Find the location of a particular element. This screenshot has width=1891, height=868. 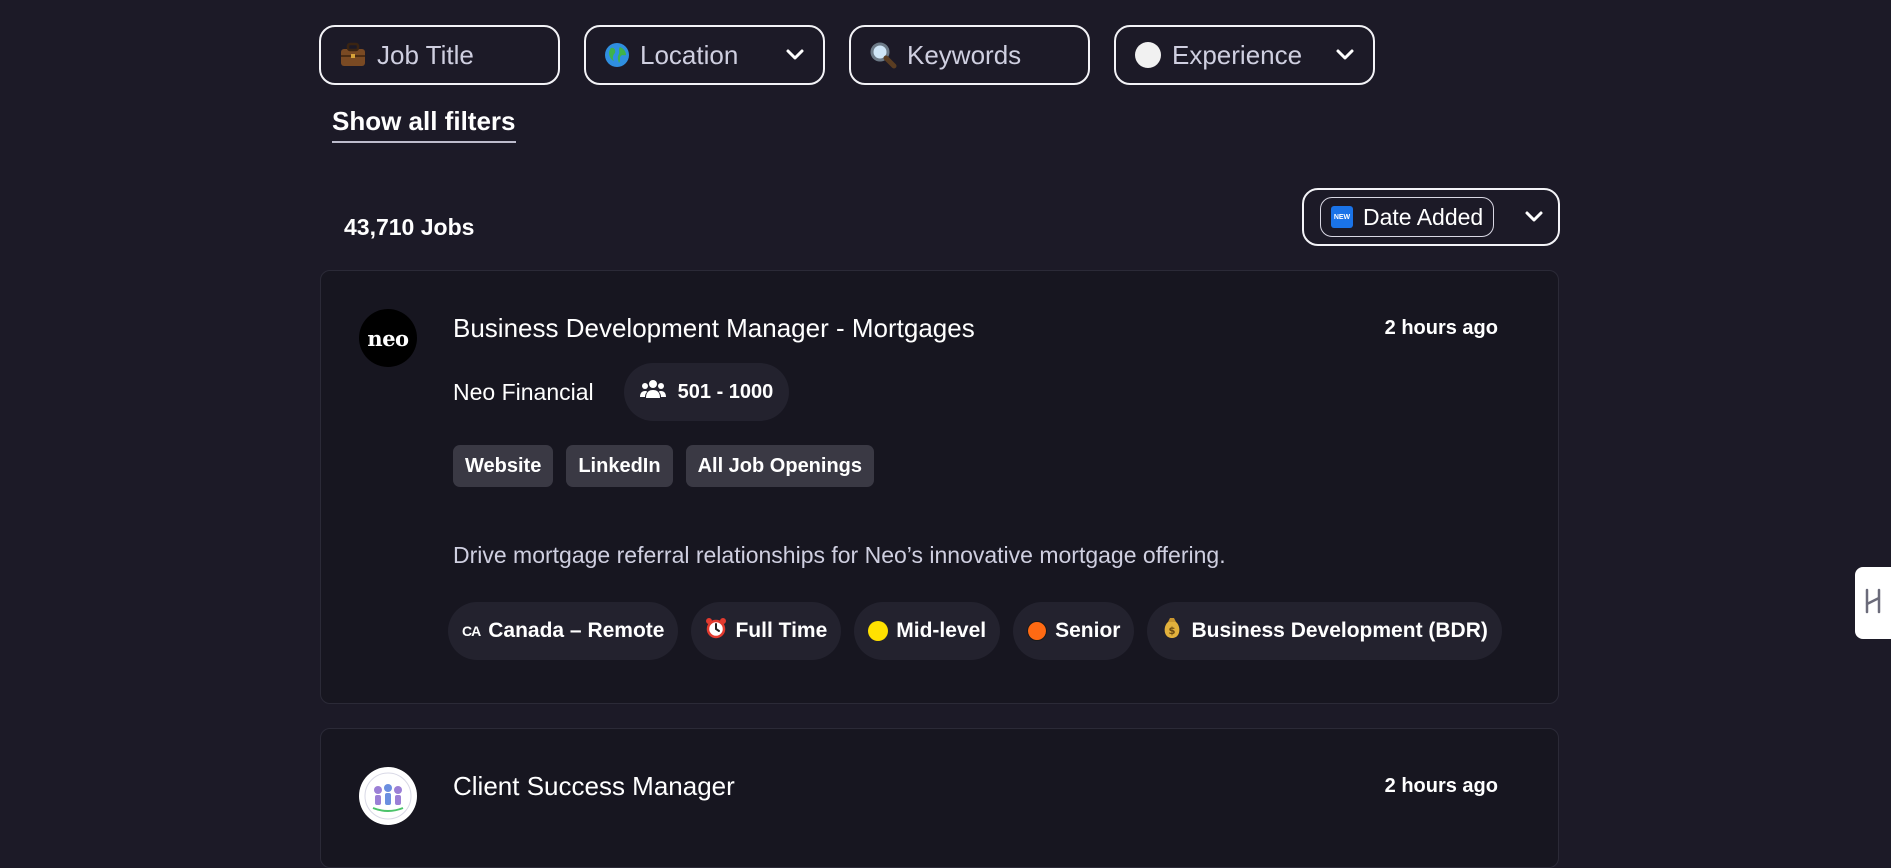

company-size-badge: 501 - 1000 is located at coordinates (706, 392).